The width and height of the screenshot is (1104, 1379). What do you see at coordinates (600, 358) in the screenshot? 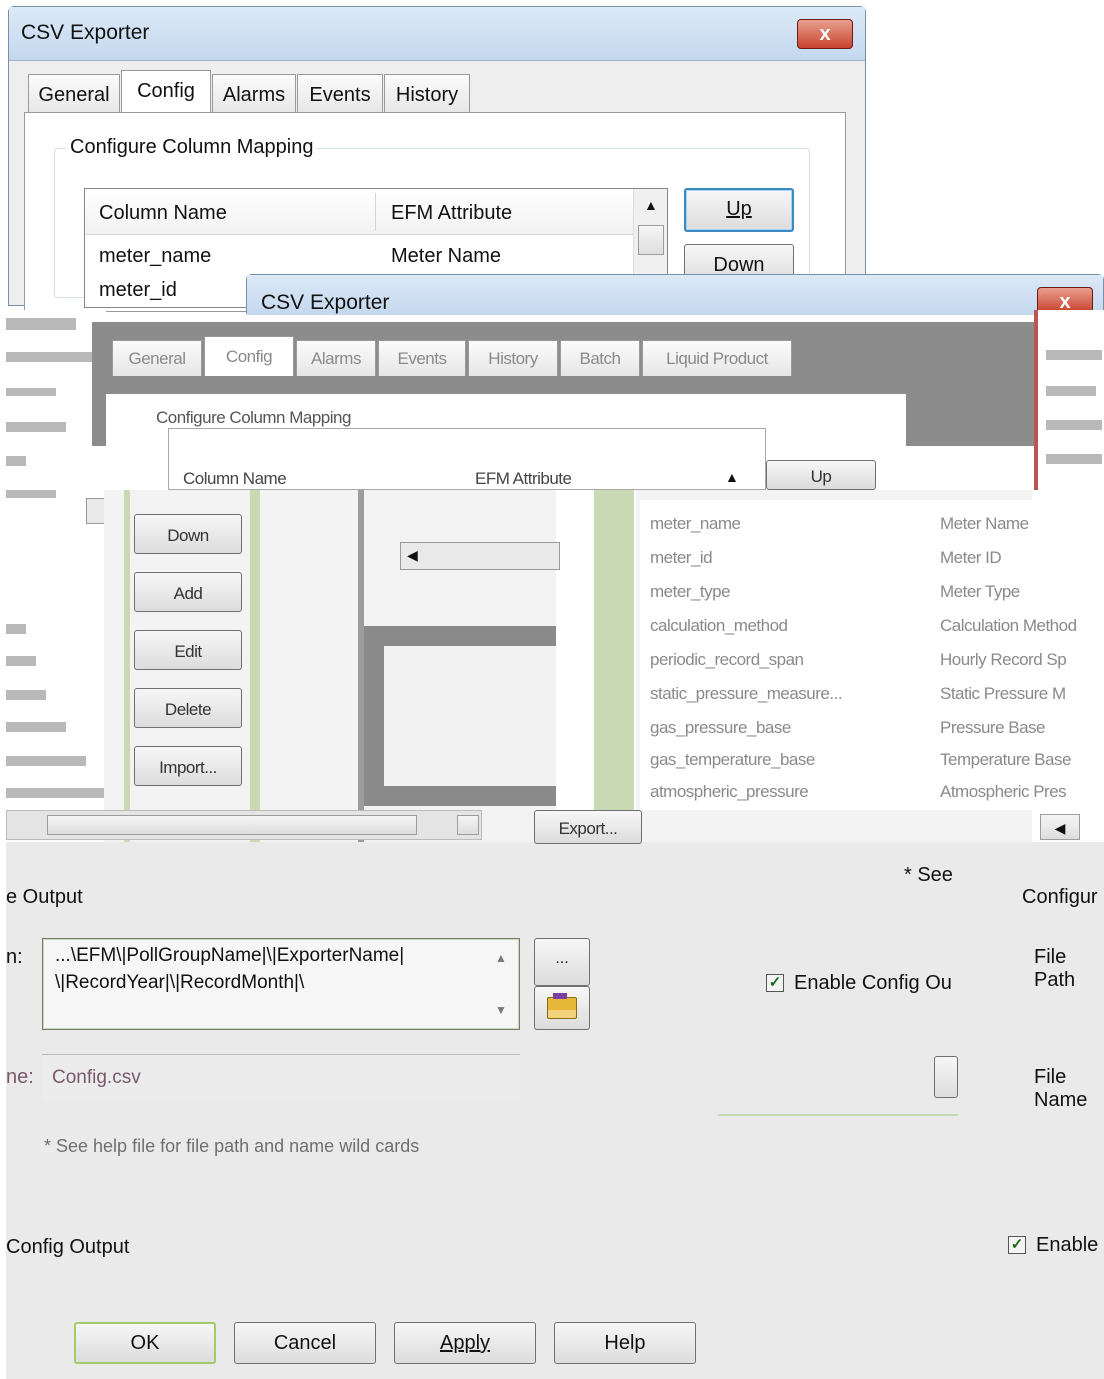
I see `front-tab-batch: Batch` at bounding box center [600, 358].